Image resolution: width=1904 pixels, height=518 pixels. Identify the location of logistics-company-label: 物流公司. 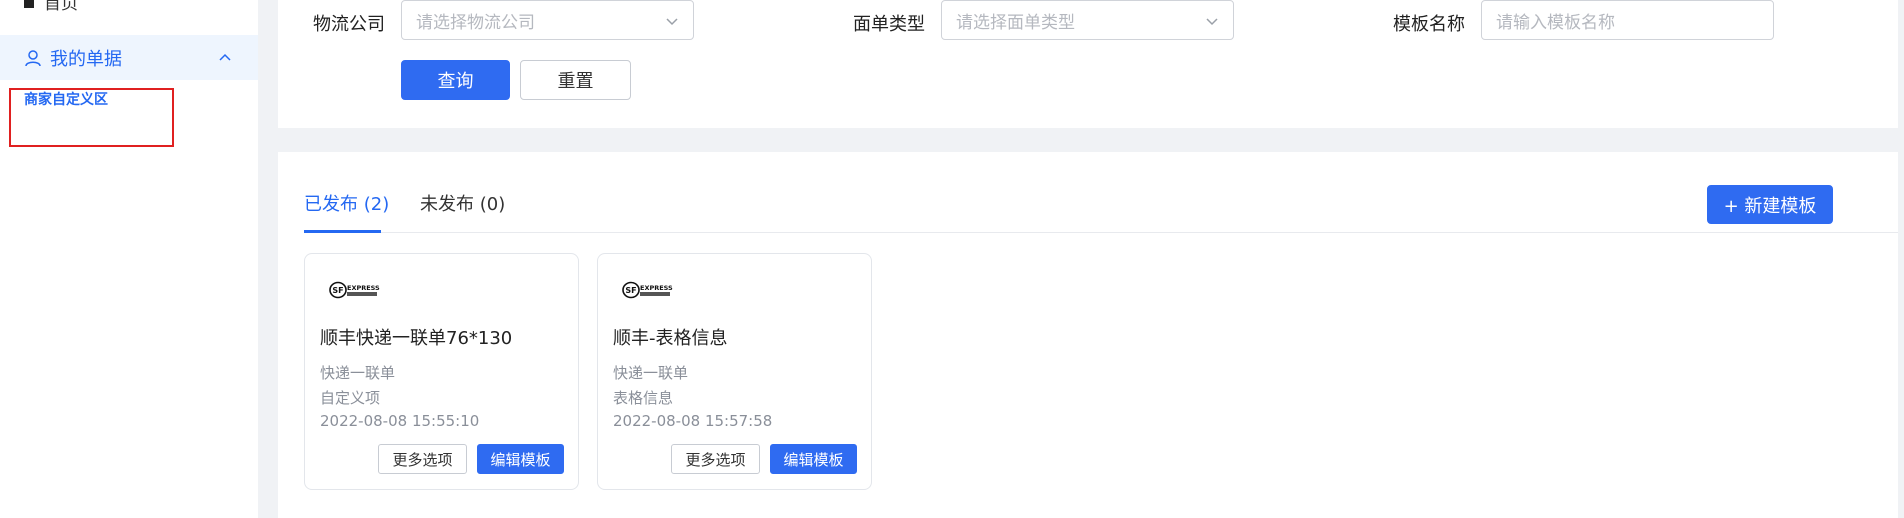
(349, 24).